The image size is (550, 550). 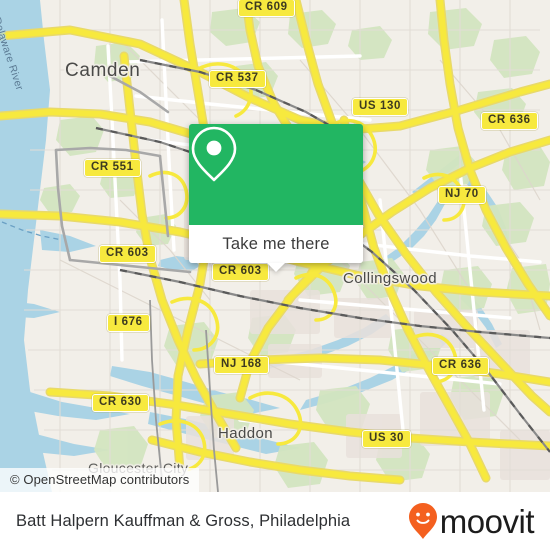 I want to click on moovit-wordmark: moovit, so click(x=487, y=521).